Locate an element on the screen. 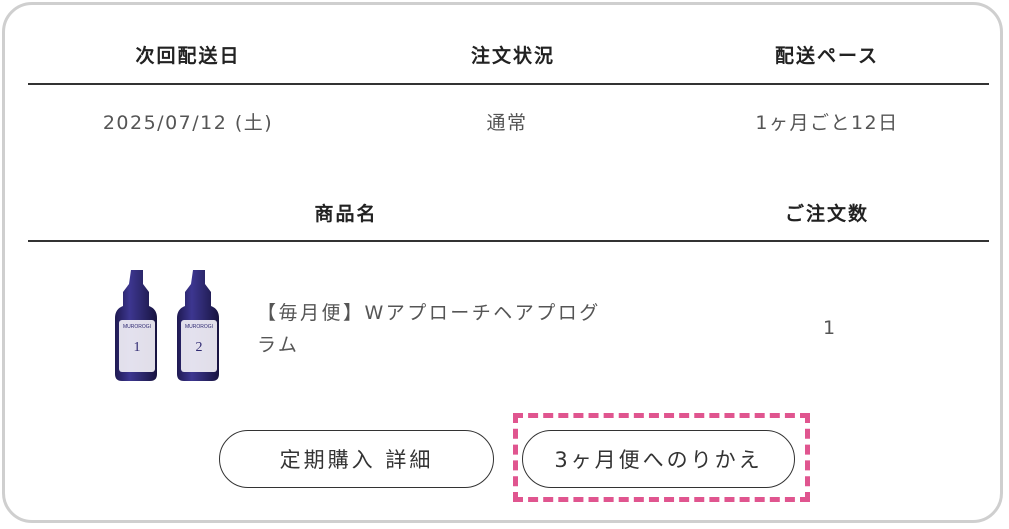  bottle-2-brand: MUROROGI is located at coordinates (199, 327).